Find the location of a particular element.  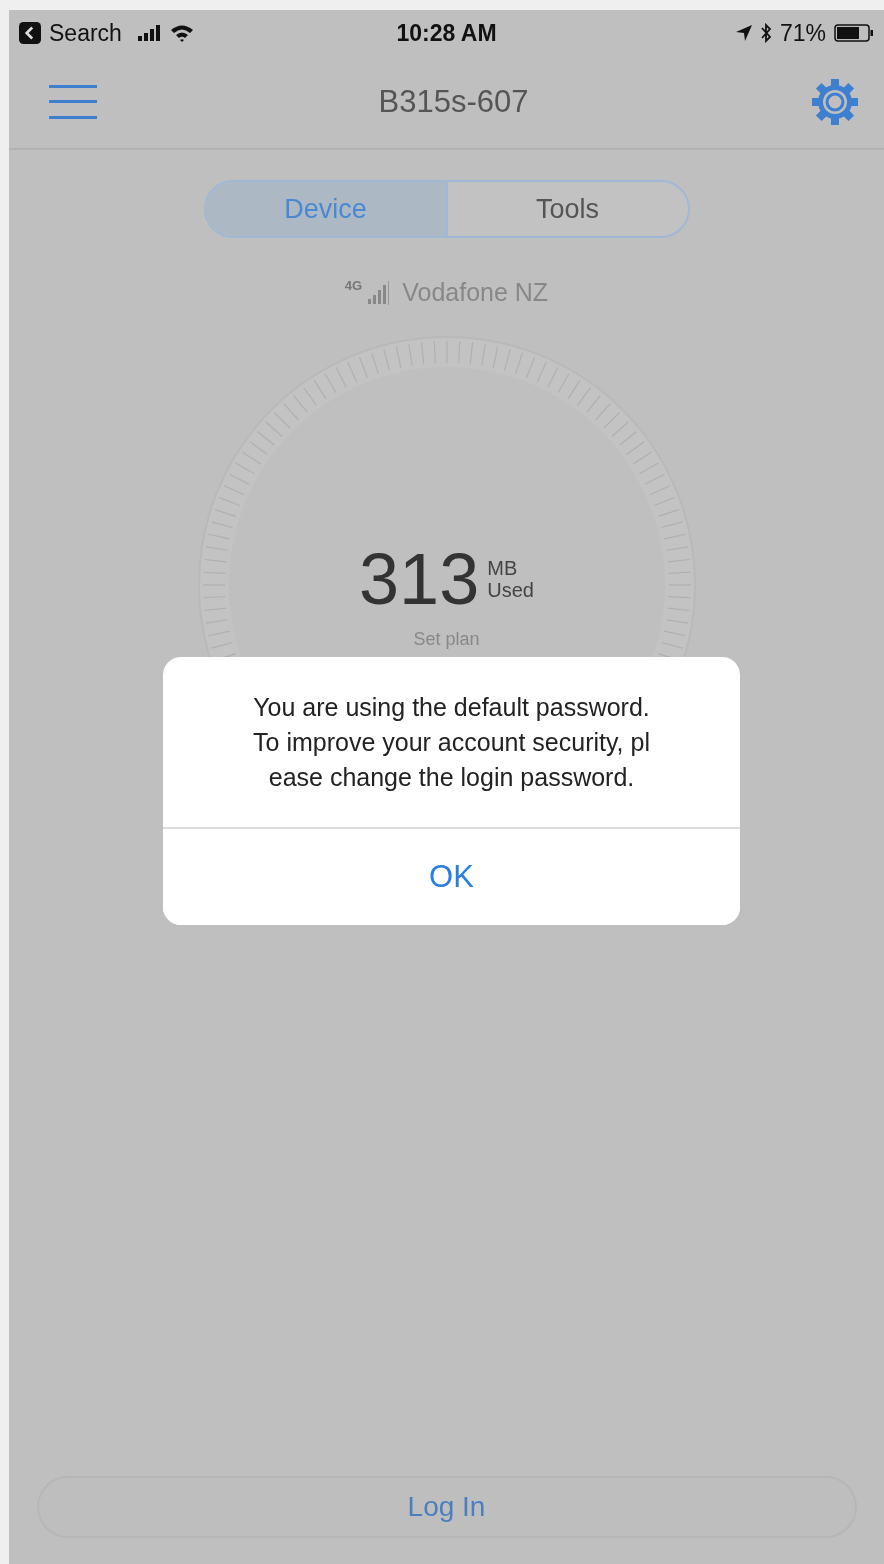

usage-unit: MB is located at coordinates (503, 568).